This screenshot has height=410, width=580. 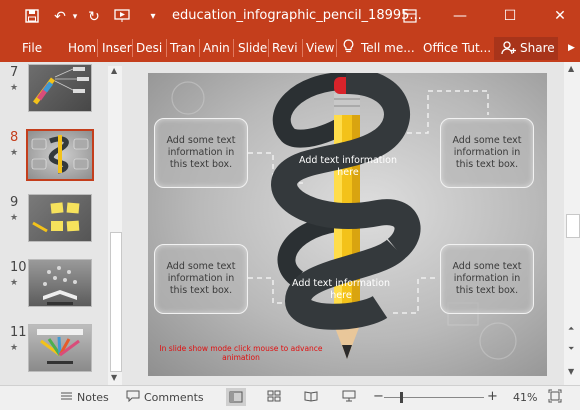 I want to click on person-add-icon, so click(x=509, y=49).